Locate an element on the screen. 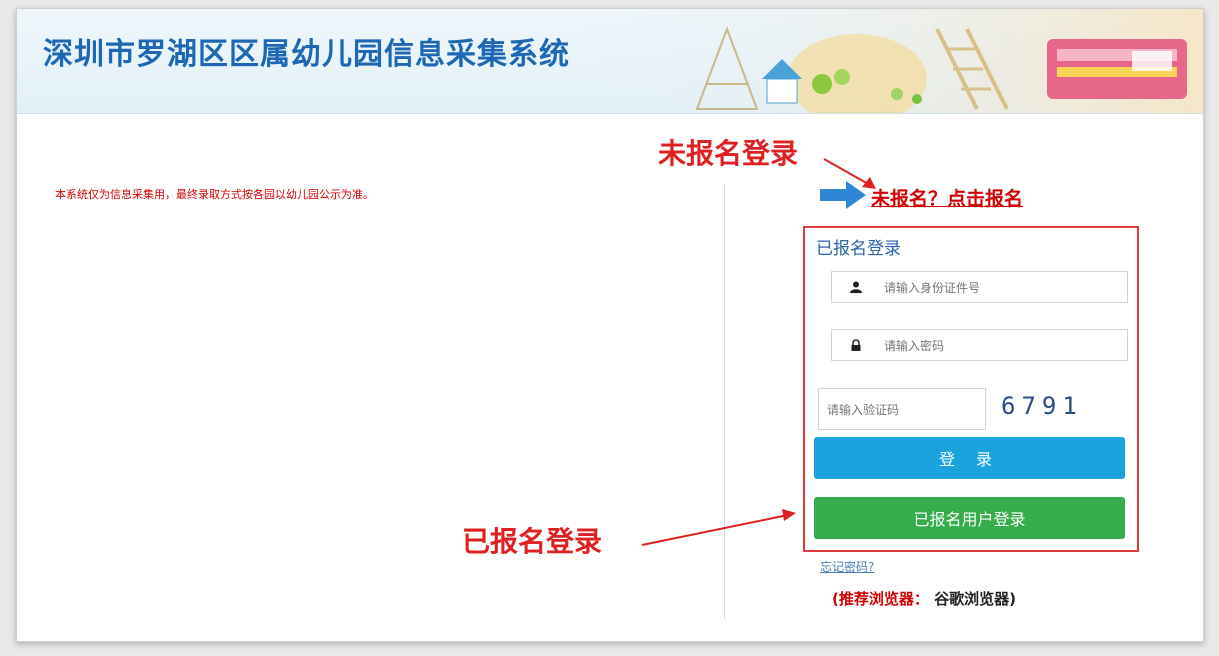  id-number-field is located at coordinates (979, 287).